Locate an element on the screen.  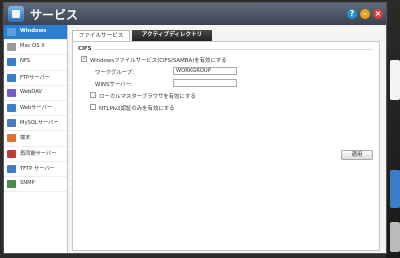
sidebar-item-mac-os-x: Mac OS X is located at coordinates (35, 48).